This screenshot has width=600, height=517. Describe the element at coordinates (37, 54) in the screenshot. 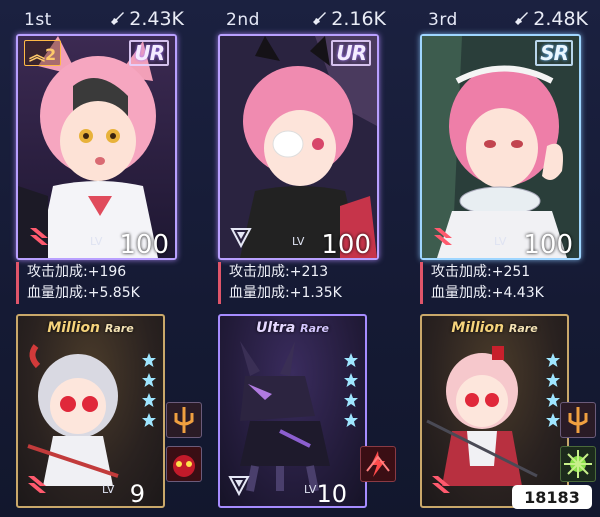

I see `chevron-up-icon: ︽` at that location.